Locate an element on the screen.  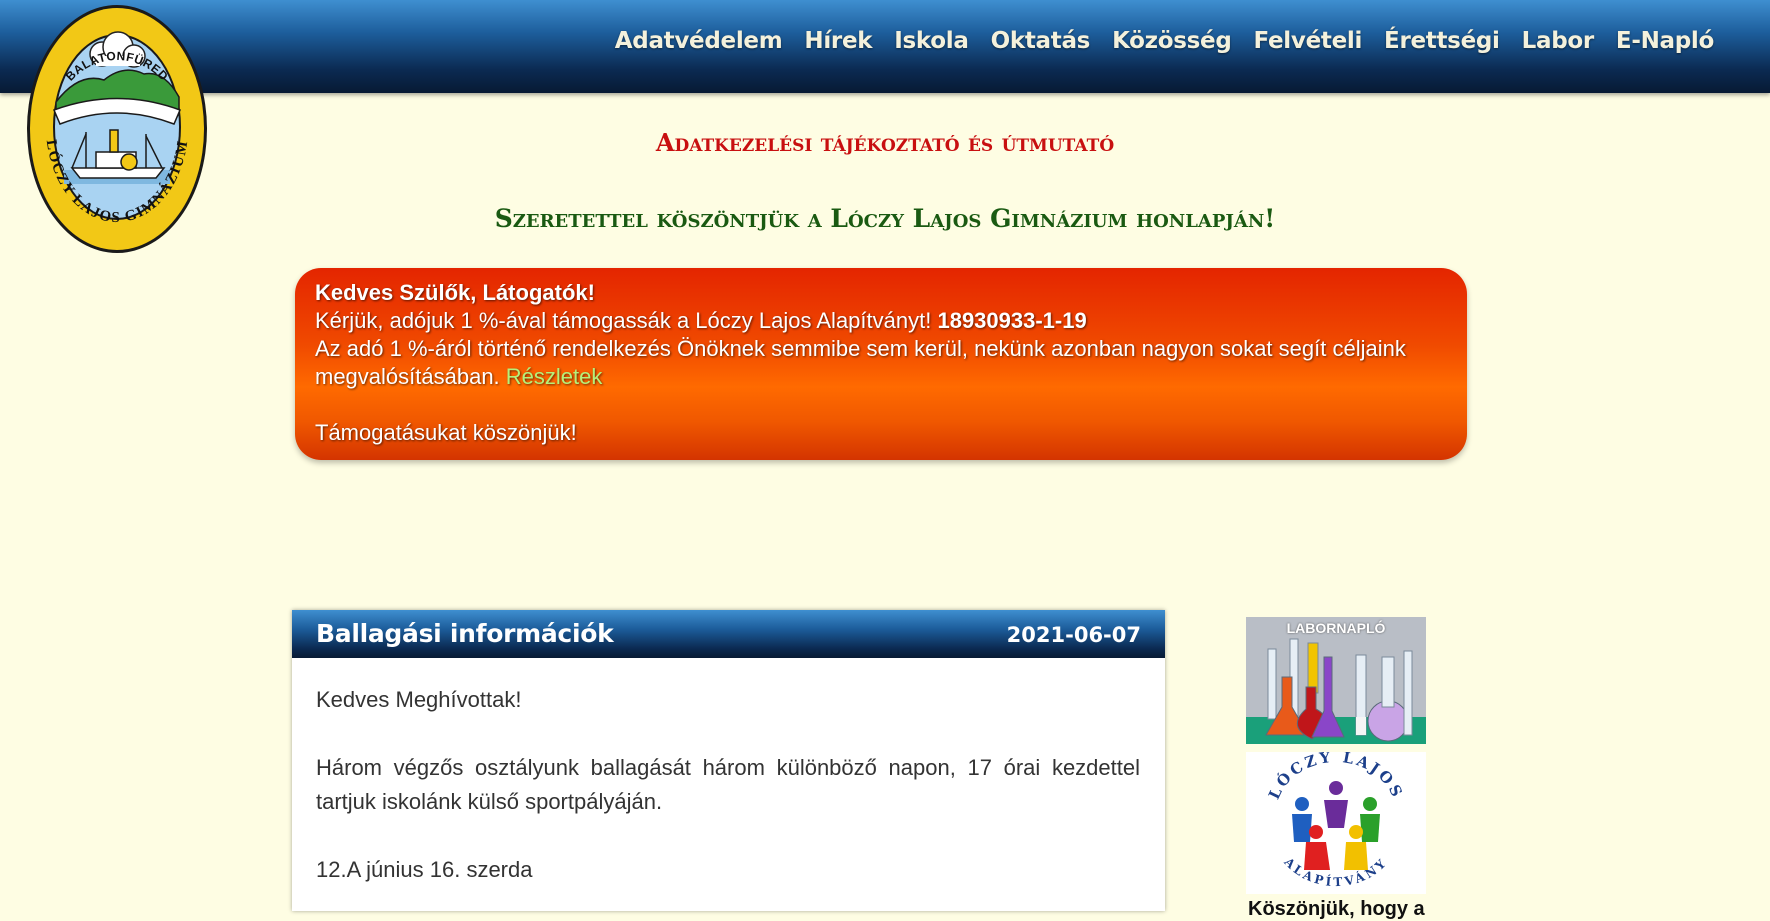
nav-item-adatvedelem: Adatvédelem is located at coordinates (699, 41).